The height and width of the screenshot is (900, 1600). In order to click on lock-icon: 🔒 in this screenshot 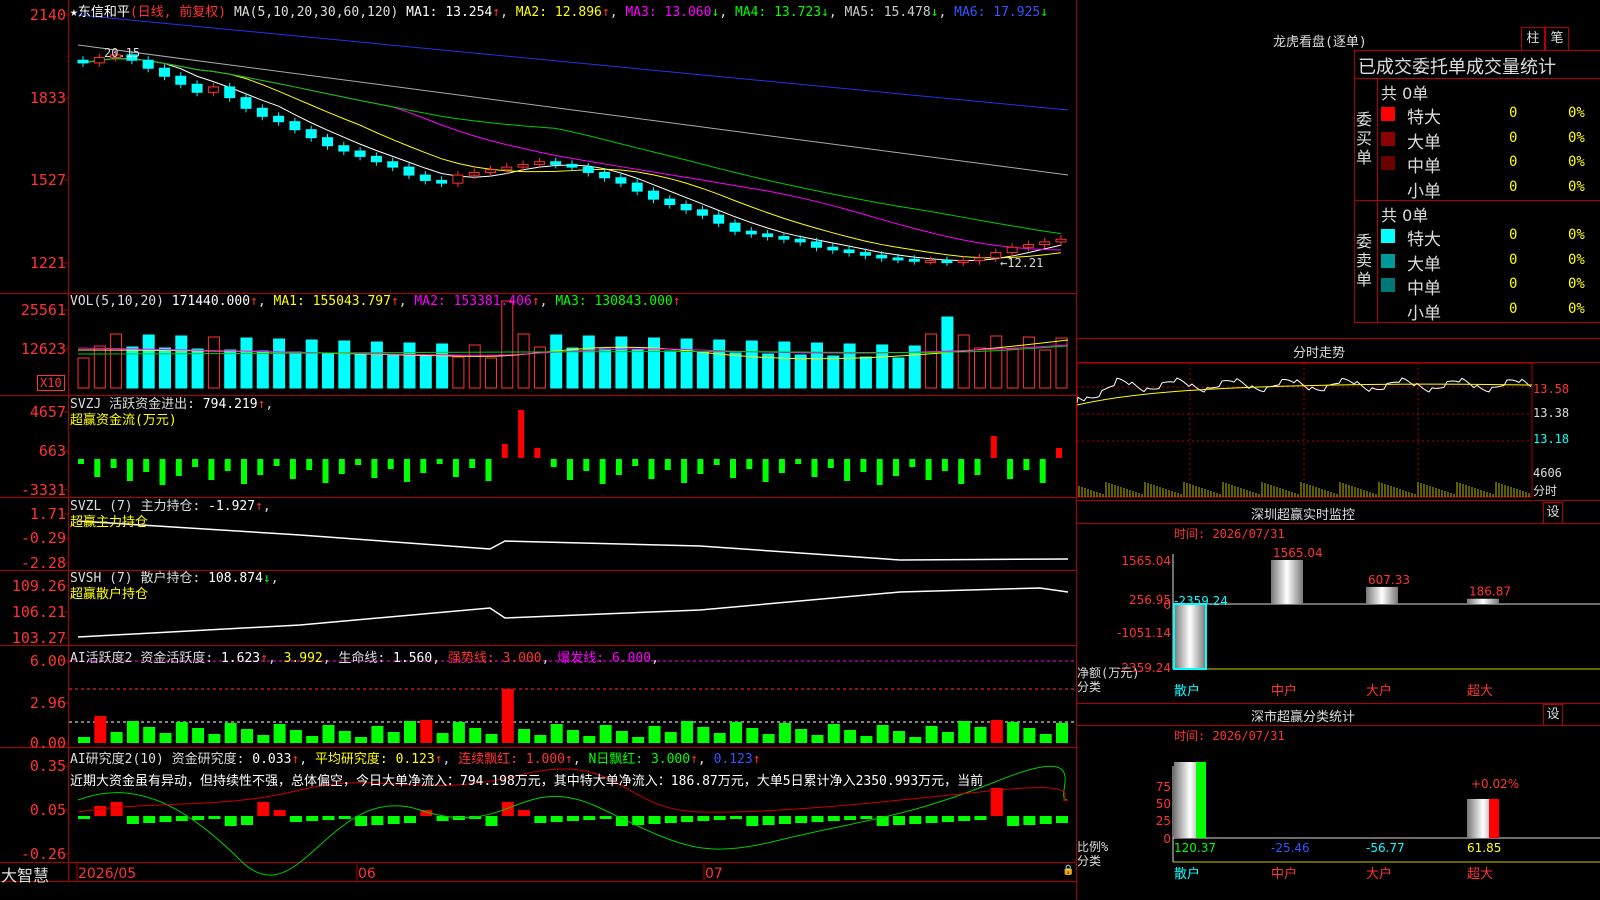, I will do `click(1068, 870)`.